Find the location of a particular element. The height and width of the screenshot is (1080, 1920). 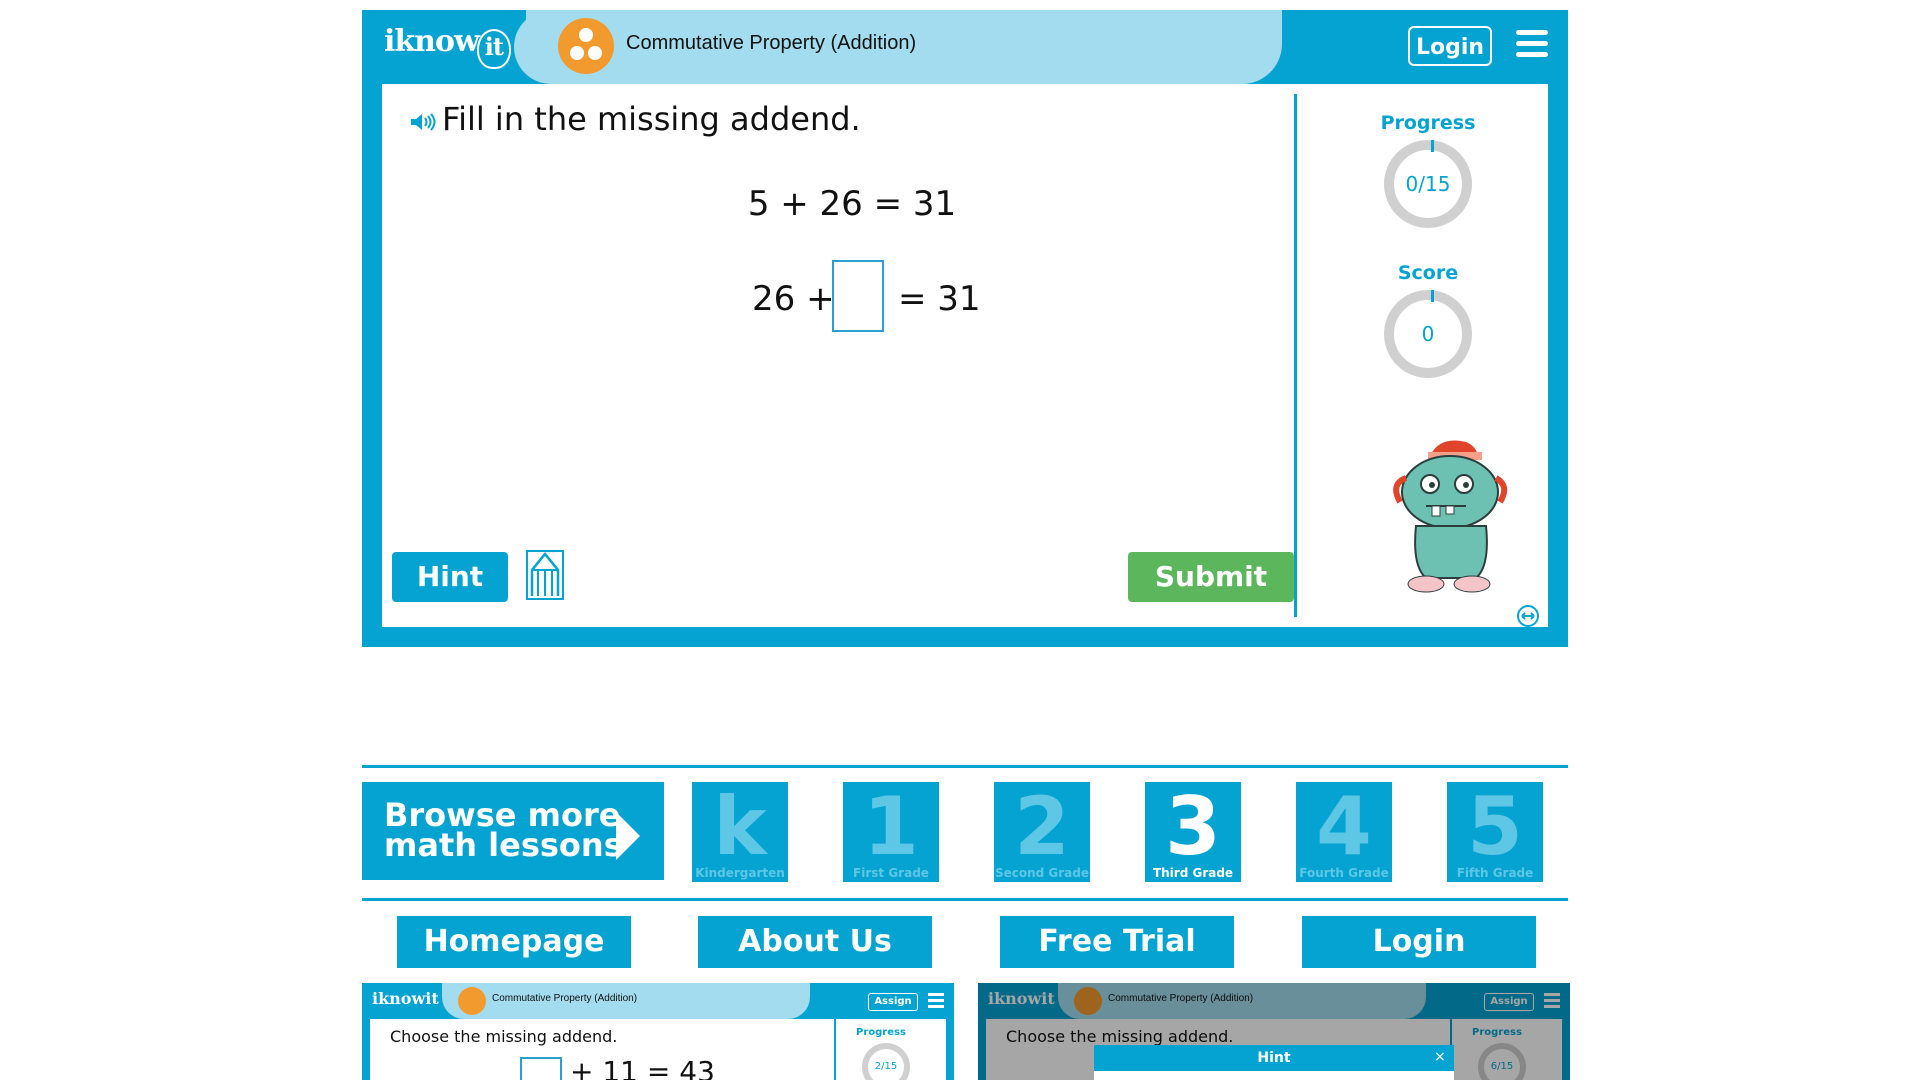

grade-number: 4 is located at coordinates (1344, 826).